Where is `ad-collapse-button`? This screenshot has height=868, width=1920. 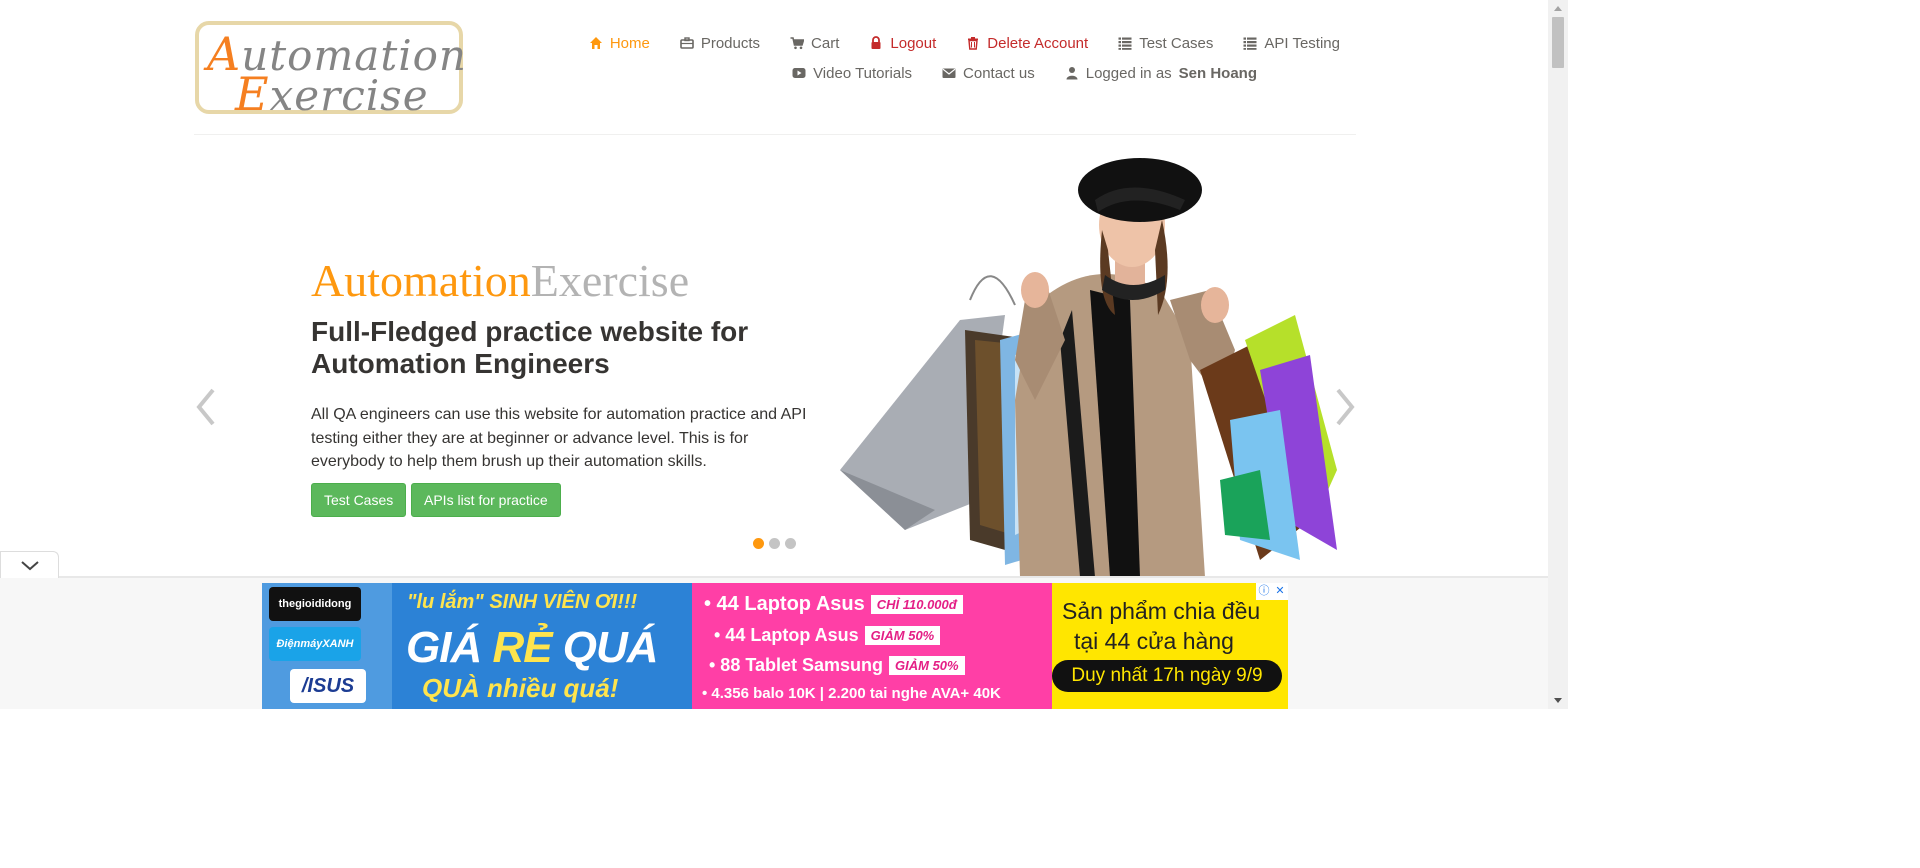 ad-collapse-button is located at coordinates (29, 564).